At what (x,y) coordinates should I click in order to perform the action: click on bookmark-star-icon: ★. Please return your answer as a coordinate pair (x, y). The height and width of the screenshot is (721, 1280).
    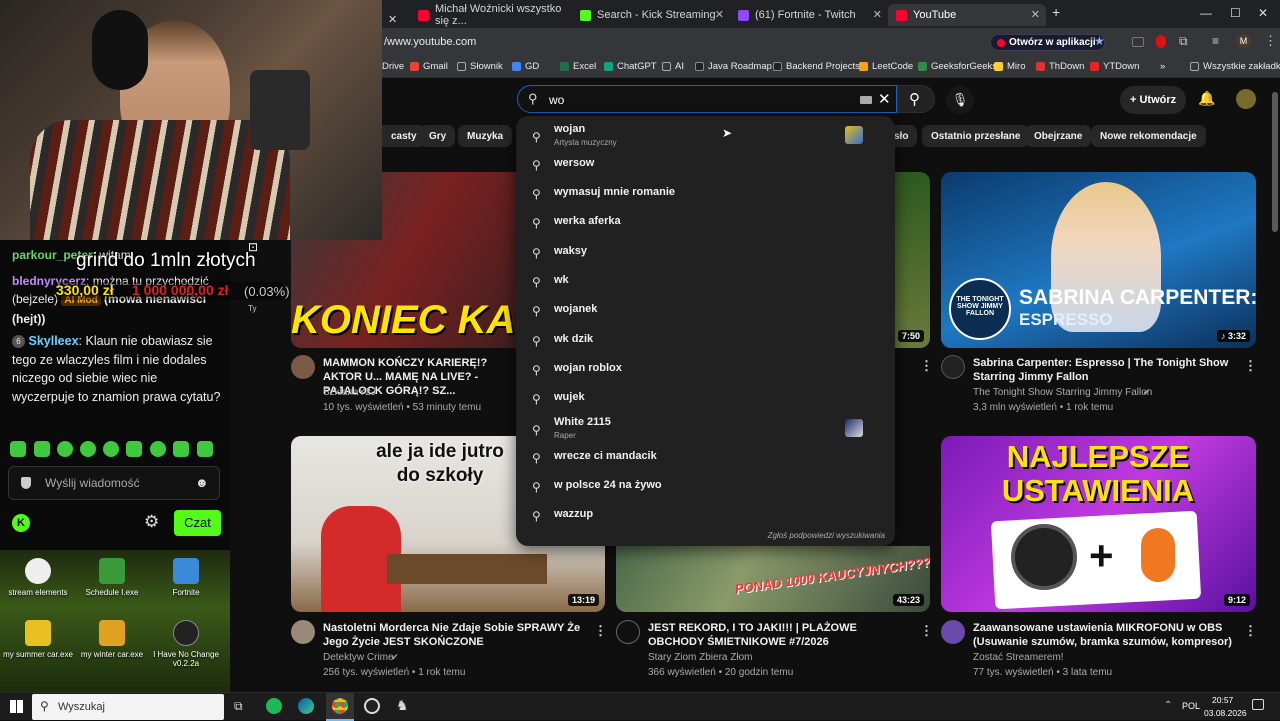
    Looking at the image, I should click on (1099, 41).